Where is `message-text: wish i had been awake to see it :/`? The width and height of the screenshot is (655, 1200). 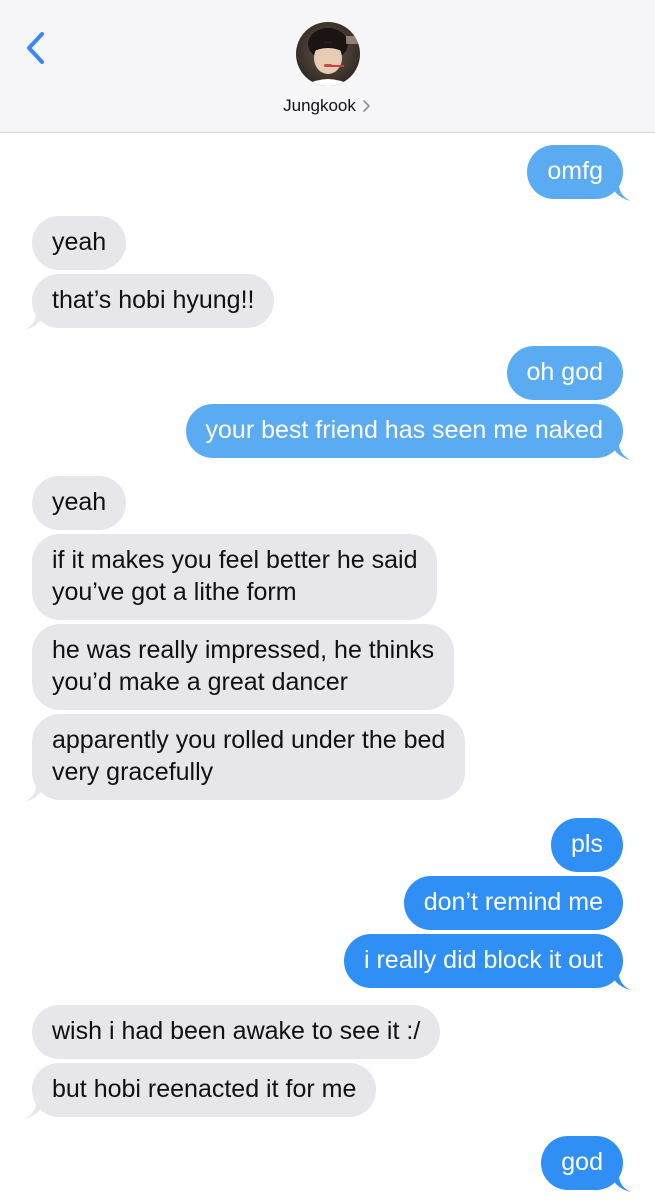 message-text: wish i had been awake to see it :/ is located at coordinates (236, 1031).